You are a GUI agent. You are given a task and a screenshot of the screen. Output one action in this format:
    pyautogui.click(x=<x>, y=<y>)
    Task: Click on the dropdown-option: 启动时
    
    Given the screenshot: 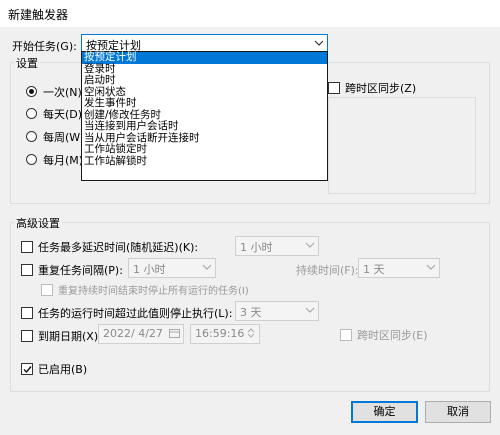 What is the action you would take?
    pyautogui.click(x=204, y=80)
    